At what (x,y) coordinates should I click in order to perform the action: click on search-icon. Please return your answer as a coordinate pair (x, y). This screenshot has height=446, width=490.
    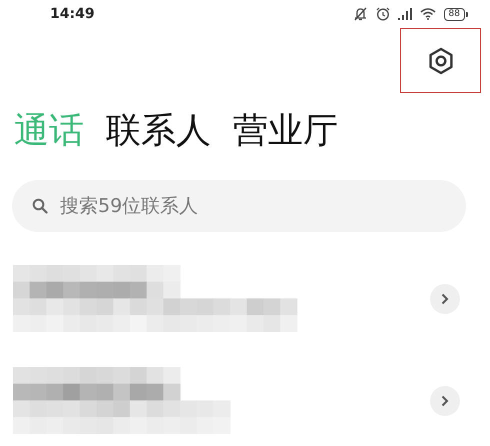
    Looking at the image, I should click on (40, 206).